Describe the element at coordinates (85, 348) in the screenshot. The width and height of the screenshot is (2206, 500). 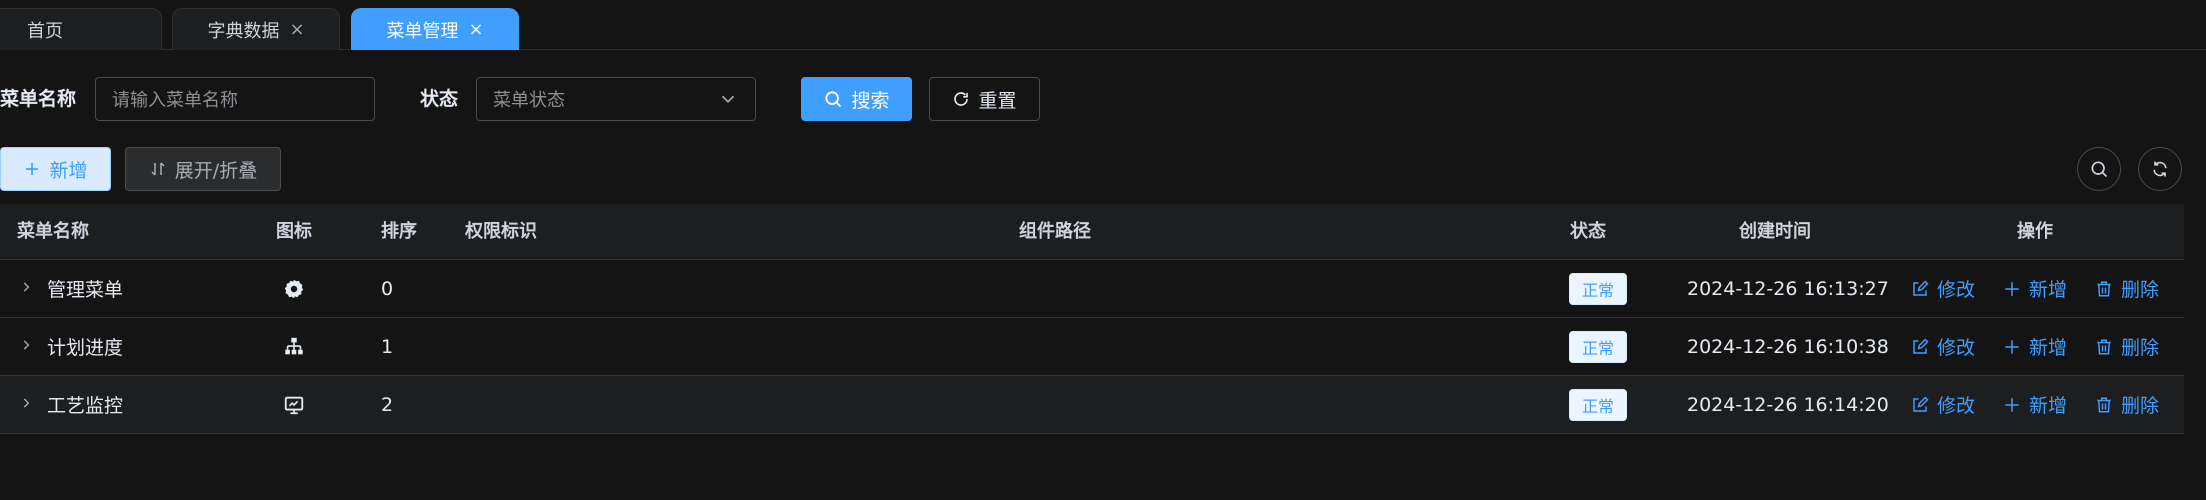
I see `menu-name: 计划进度` at that location.